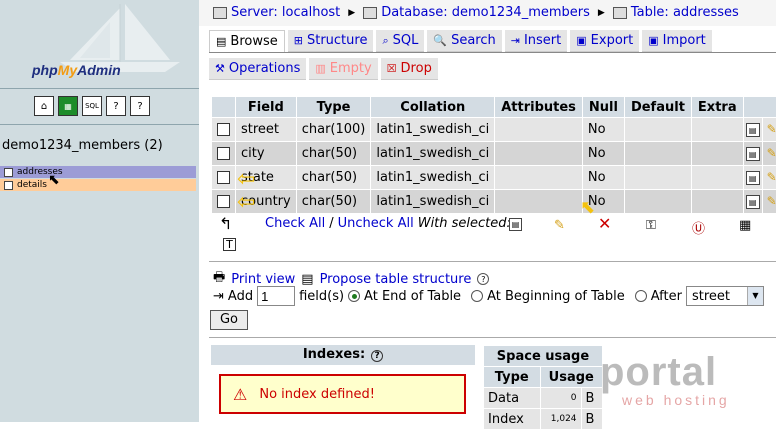 The height and width of the screenshot is (430, 776). I want to click on propose-icon: ▤, so click(307, 279).